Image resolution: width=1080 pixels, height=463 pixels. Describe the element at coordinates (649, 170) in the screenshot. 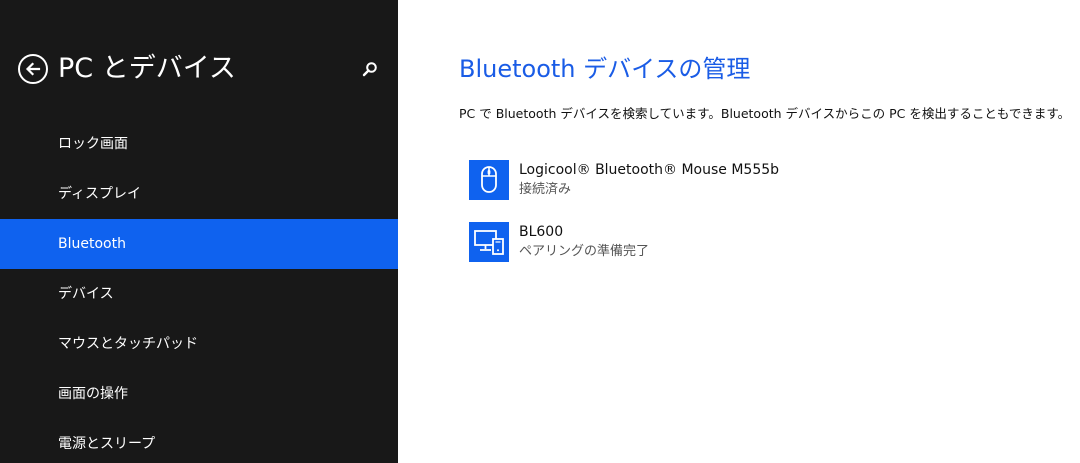

I see `device-name: Logicool® Bluetooth® Mouse M555b` at that location.